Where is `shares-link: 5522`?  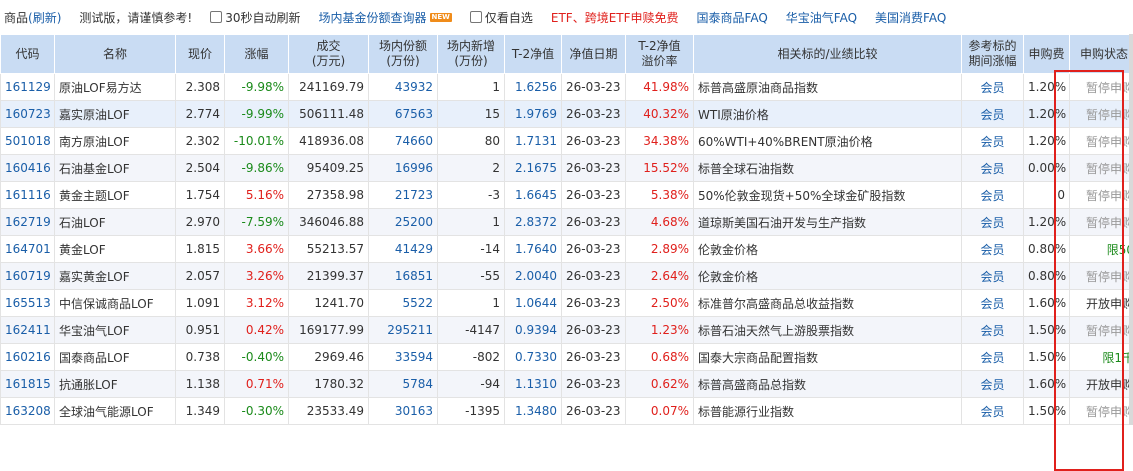
shares-link: 5522 is located at coordinates (403, 303).